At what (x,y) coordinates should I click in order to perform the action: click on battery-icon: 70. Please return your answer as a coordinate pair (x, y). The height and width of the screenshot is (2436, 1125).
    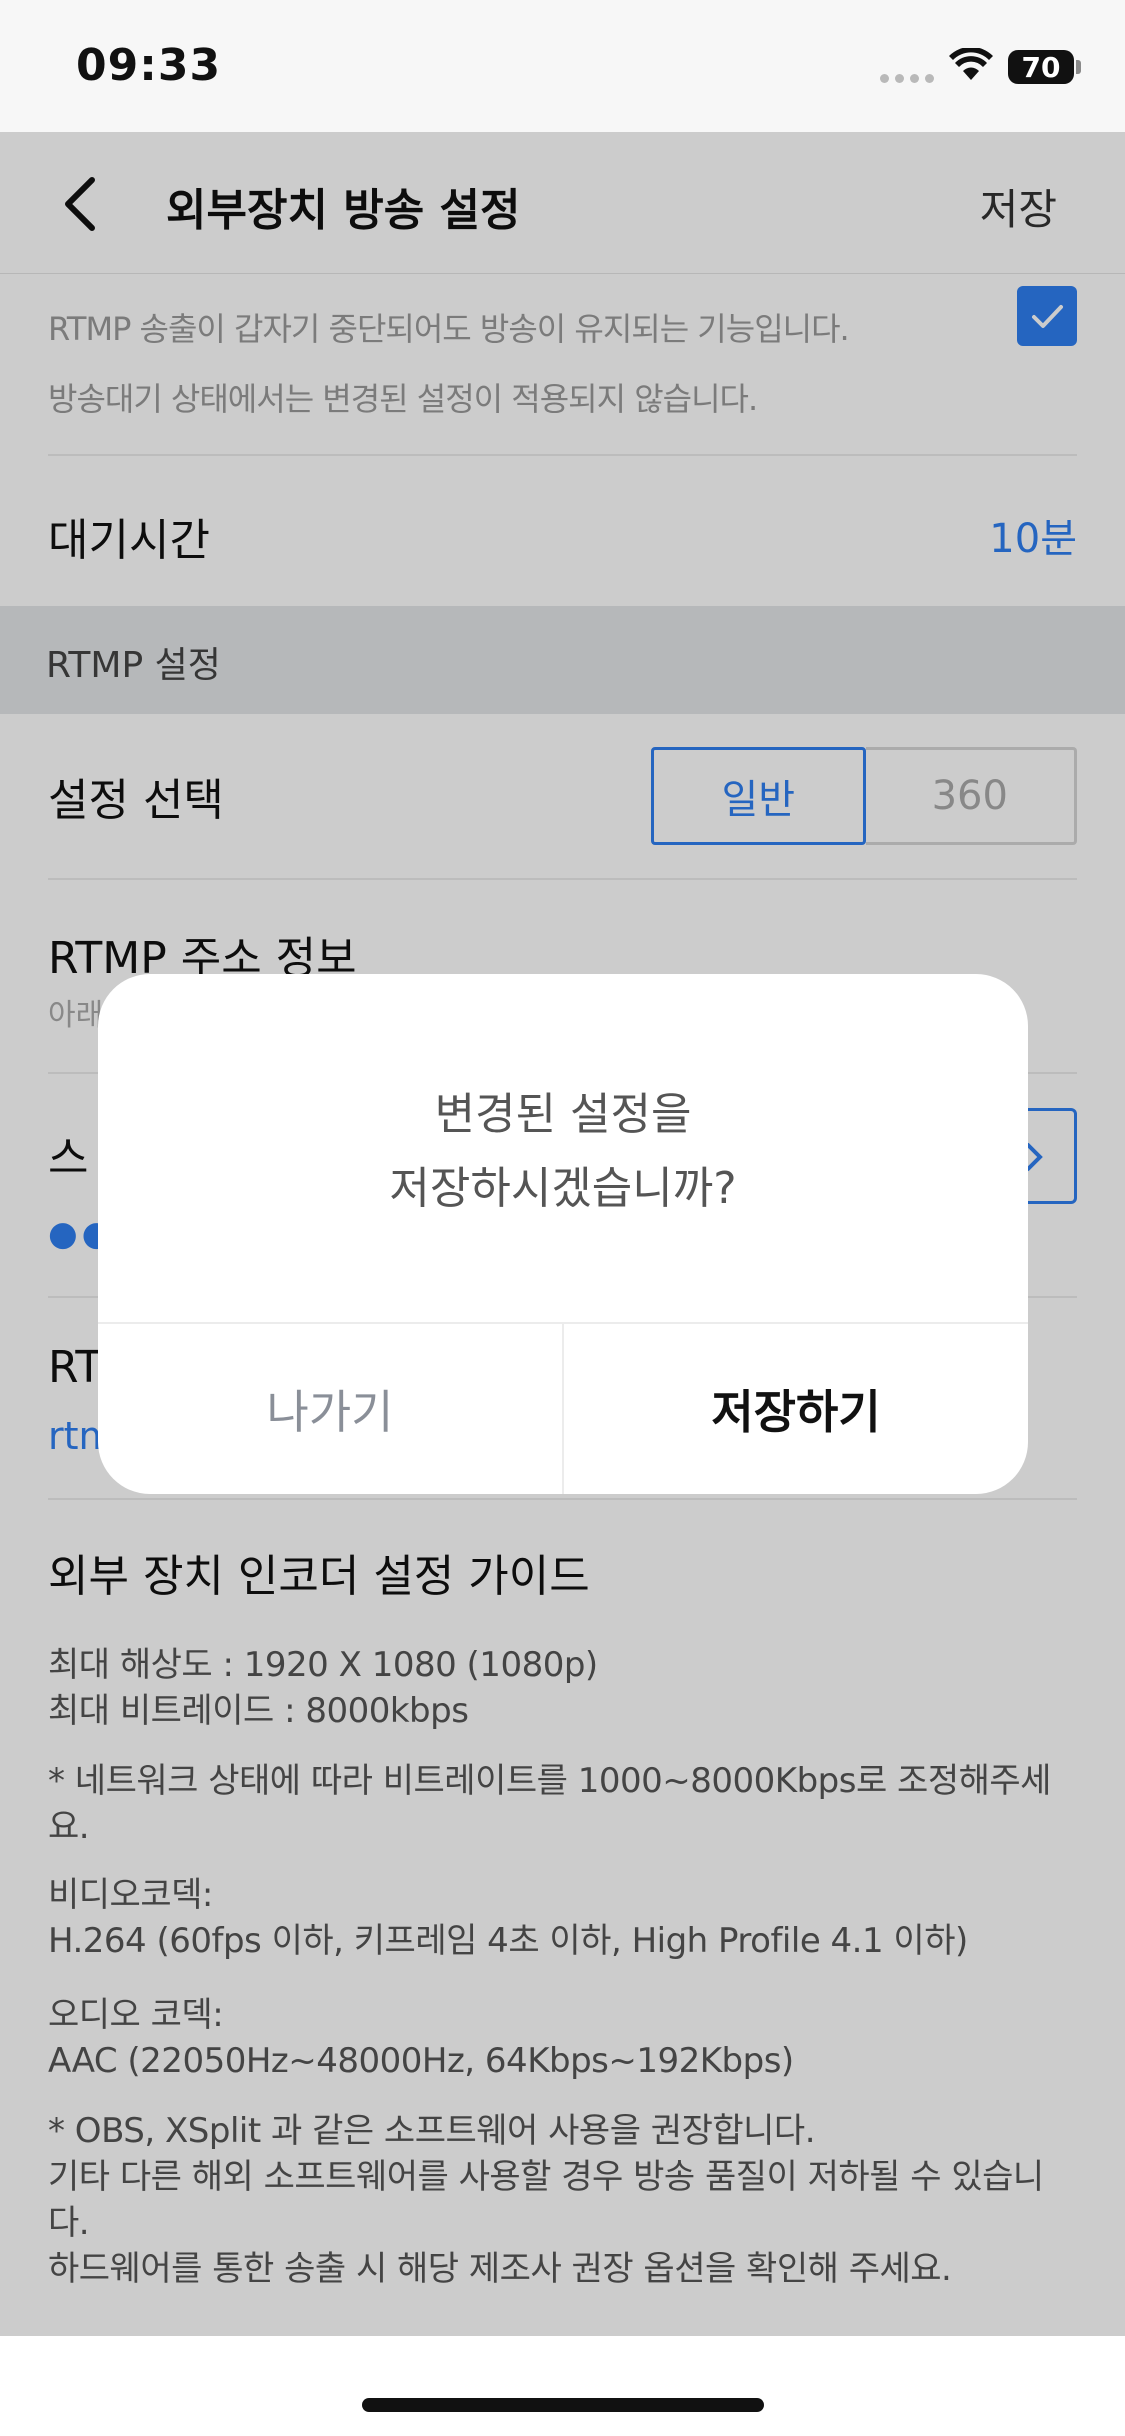
    Looking at the image, I should click on (1041, 67).